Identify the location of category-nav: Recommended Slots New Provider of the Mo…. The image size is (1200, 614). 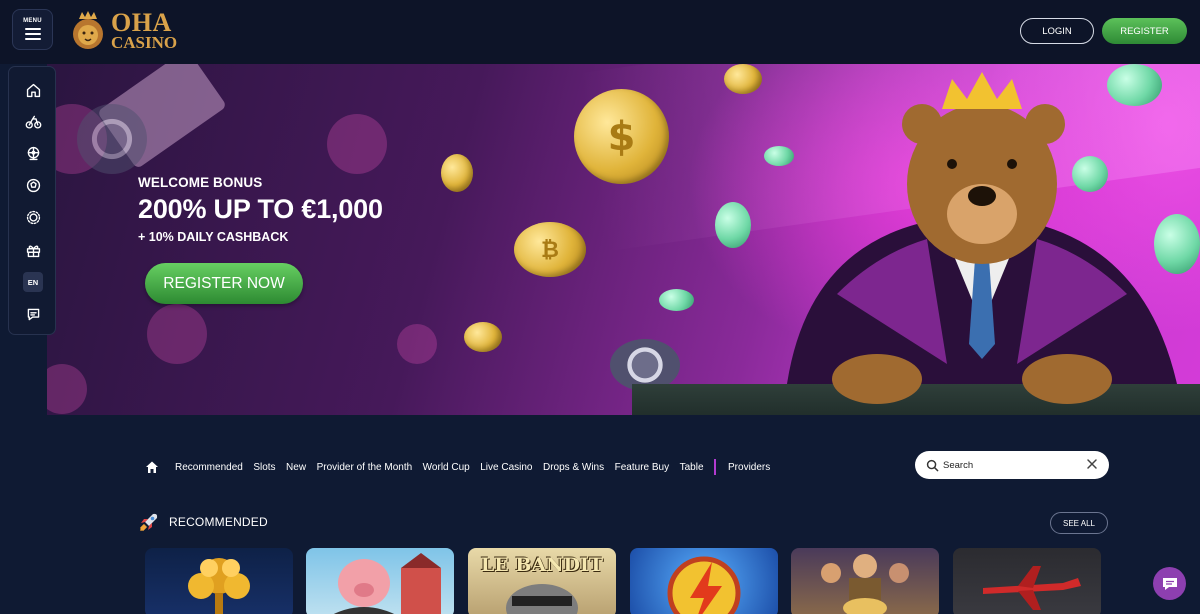
(463, 467).